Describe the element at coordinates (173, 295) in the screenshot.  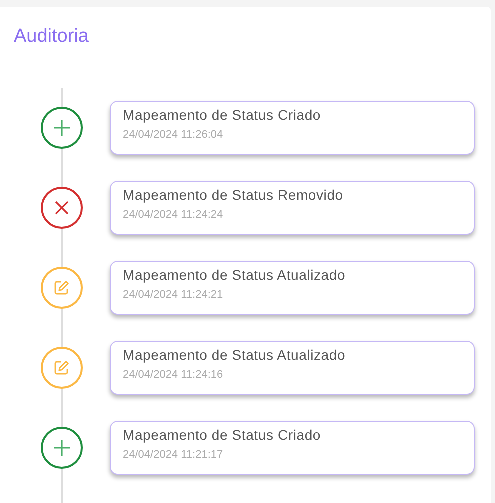
I see `event-time: 24/04/2024 11:24:21` at that location.